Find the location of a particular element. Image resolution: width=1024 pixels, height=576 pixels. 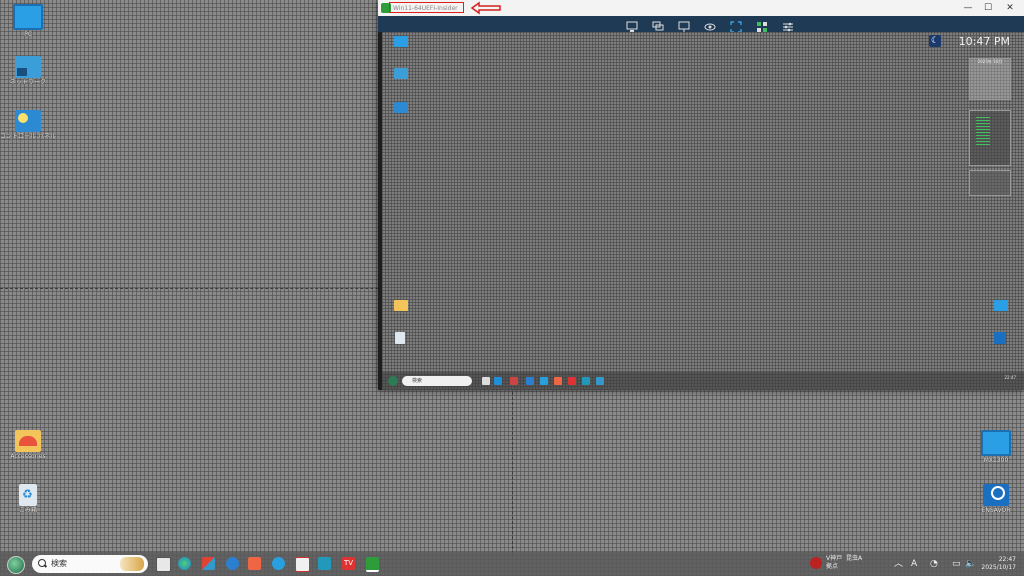

clock-time: 22:47 is located at coordinates (1007, 559).